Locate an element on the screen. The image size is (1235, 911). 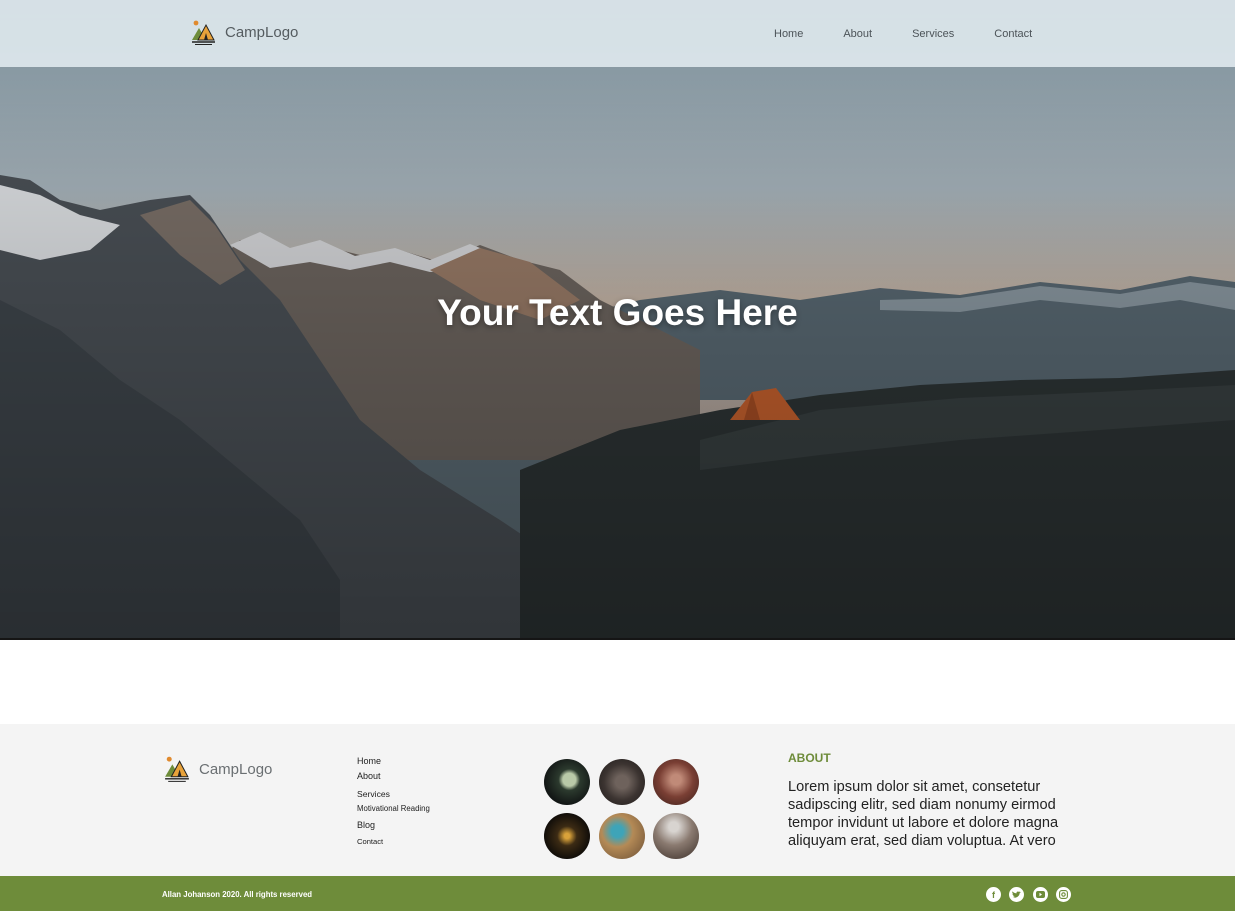
footer-logo-text: CampLogo is located at coordinates (236, 769).